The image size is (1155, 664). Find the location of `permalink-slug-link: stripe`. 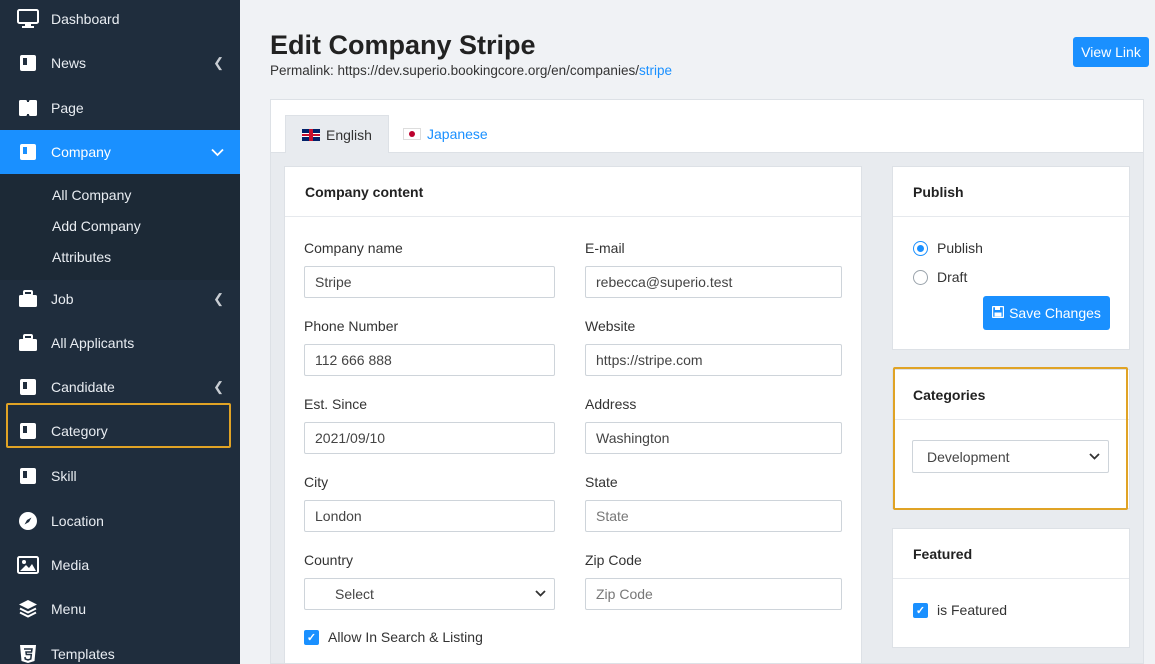

permalink-slug-link: stripe is located at coordinates (655, 70).